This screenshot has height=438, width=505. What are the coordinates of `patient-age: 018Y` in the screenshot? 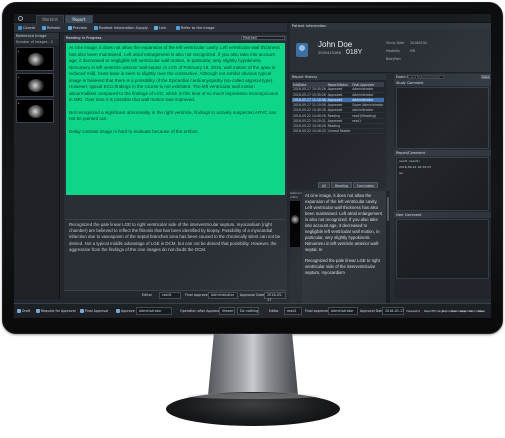 It's located at (354, 52).